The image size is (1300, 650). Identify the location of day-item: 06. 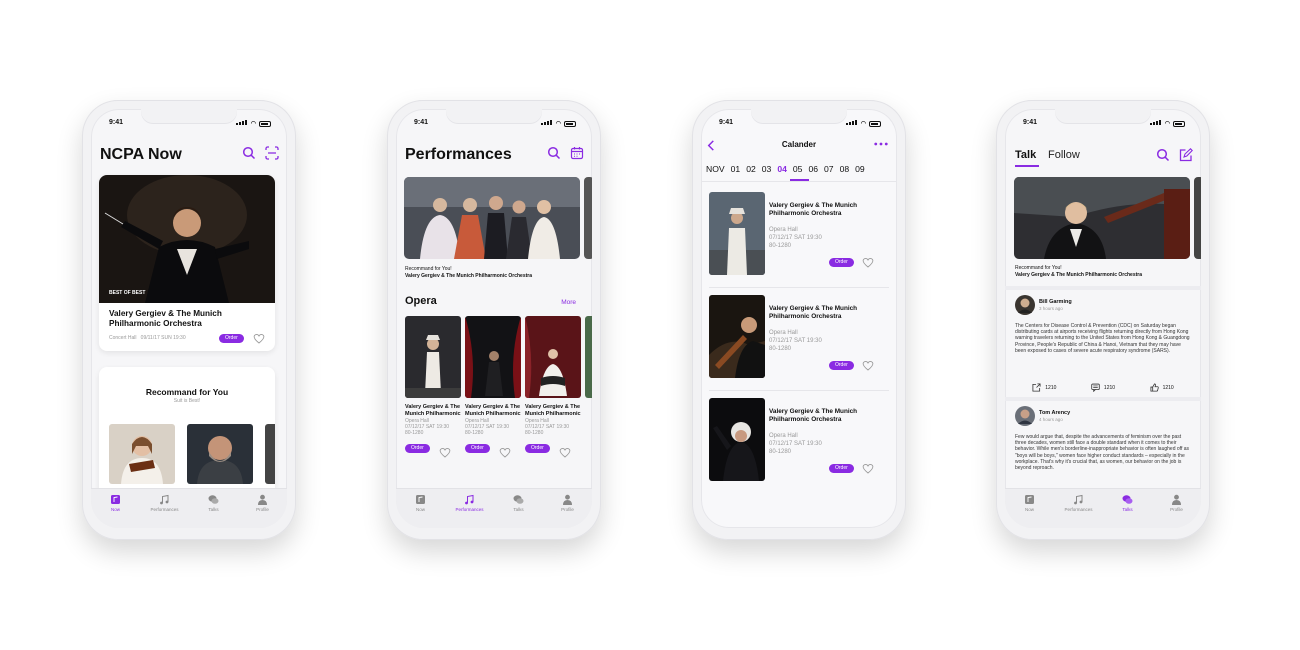
(813, 169).